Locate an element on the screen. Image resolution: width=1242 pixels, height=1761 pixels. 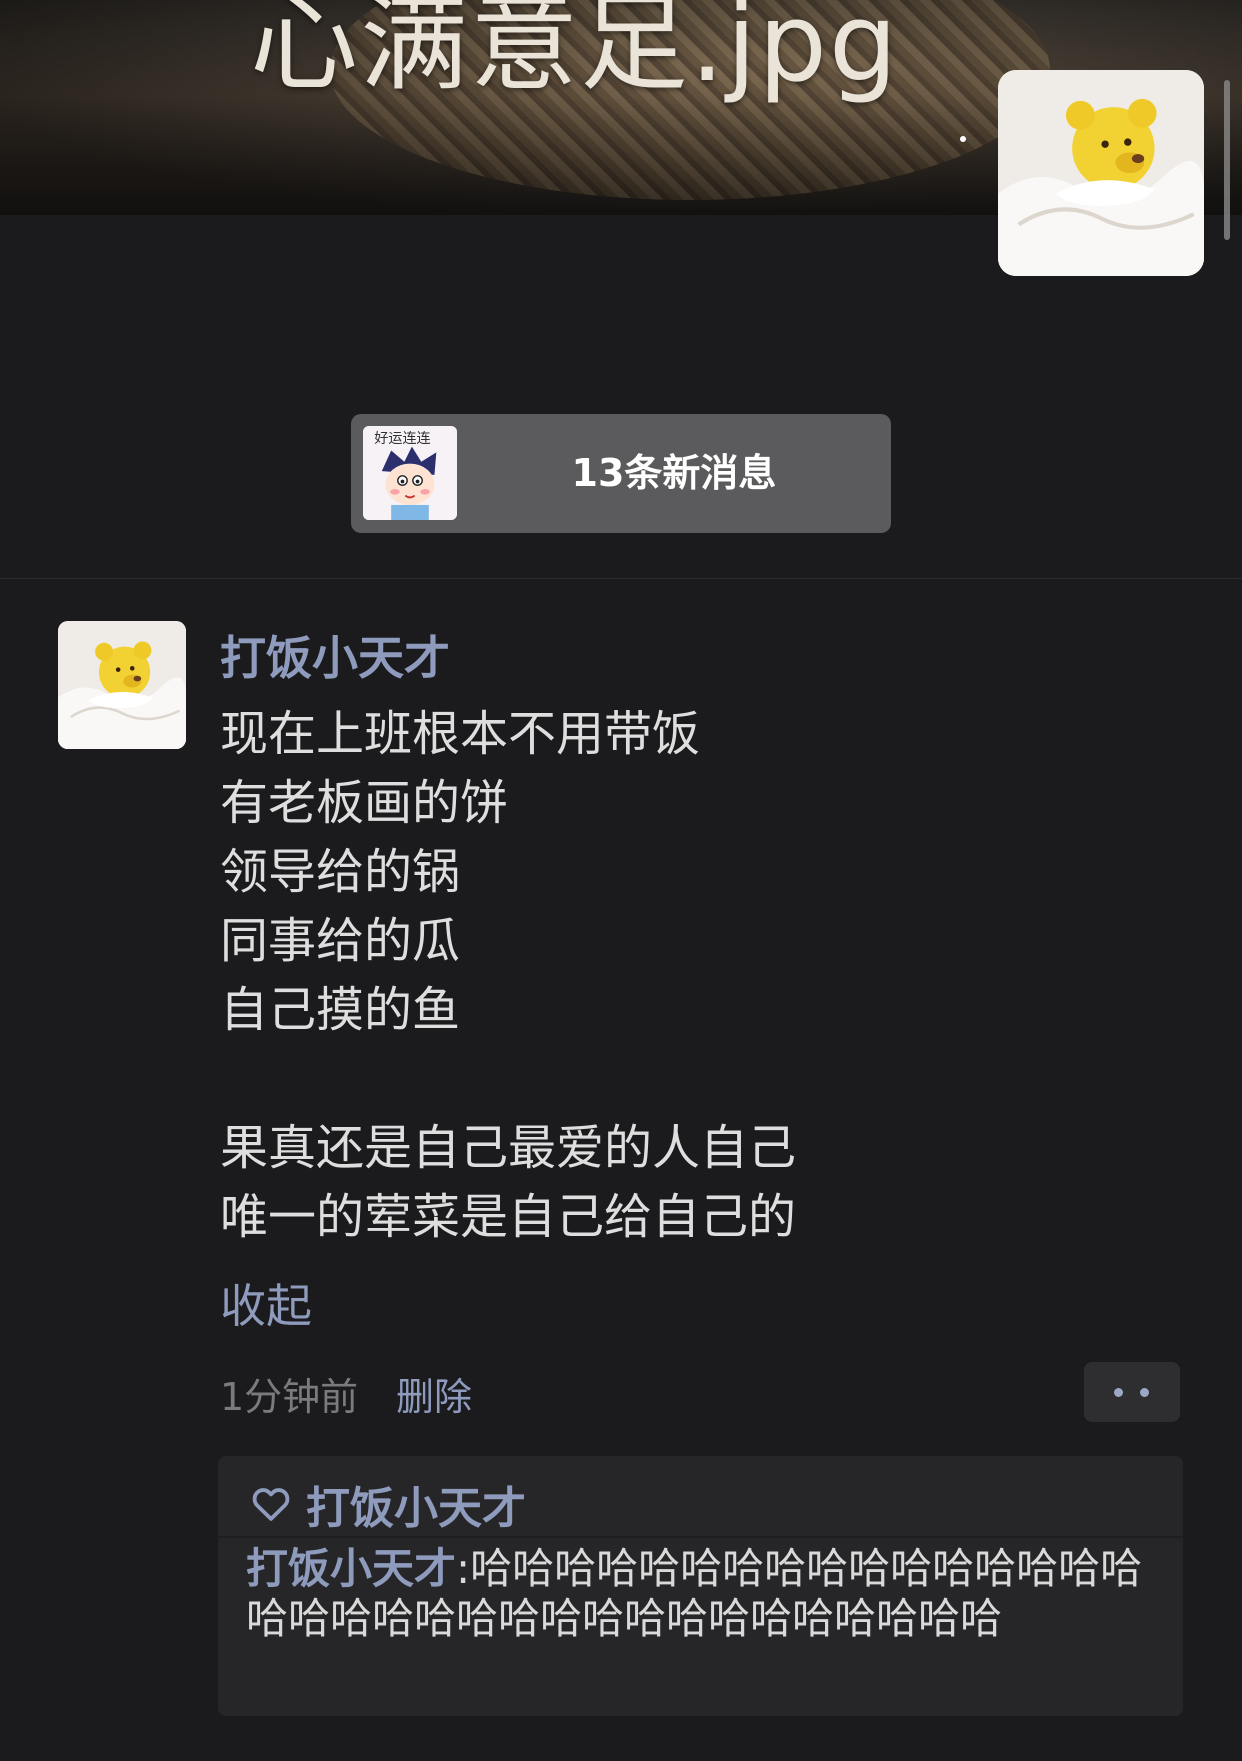
post-line: 唯一的荤菜是自己给自己的 is located at coordinates (508, 1217).